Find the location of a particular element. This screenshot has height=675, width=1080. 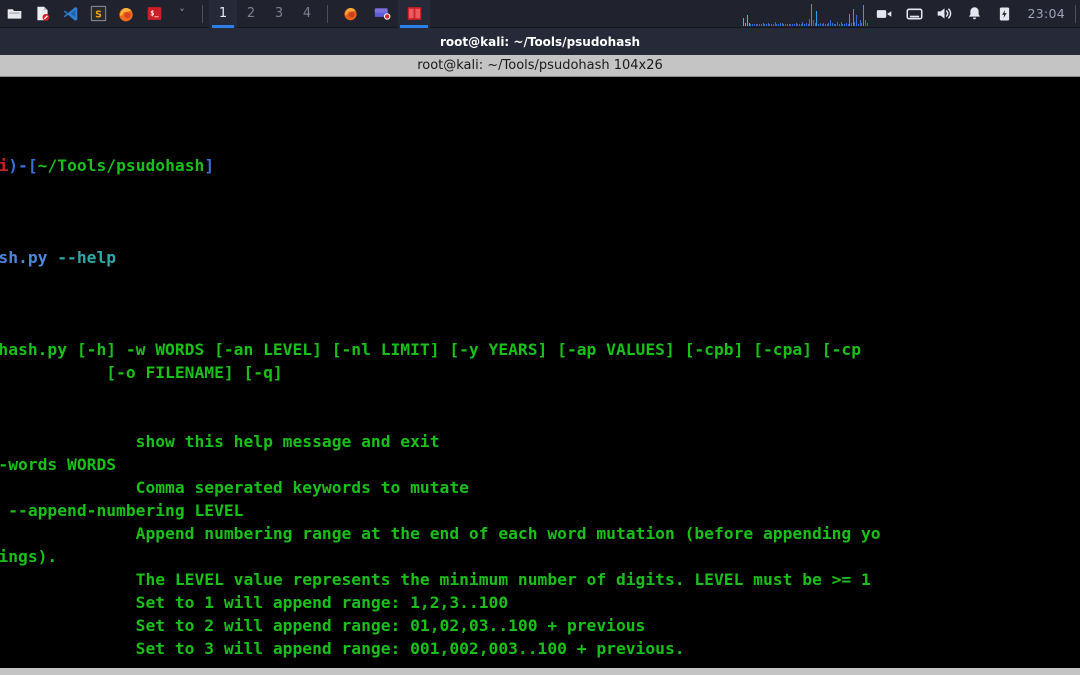

battery-icon is located at coordinates (1004, 14).